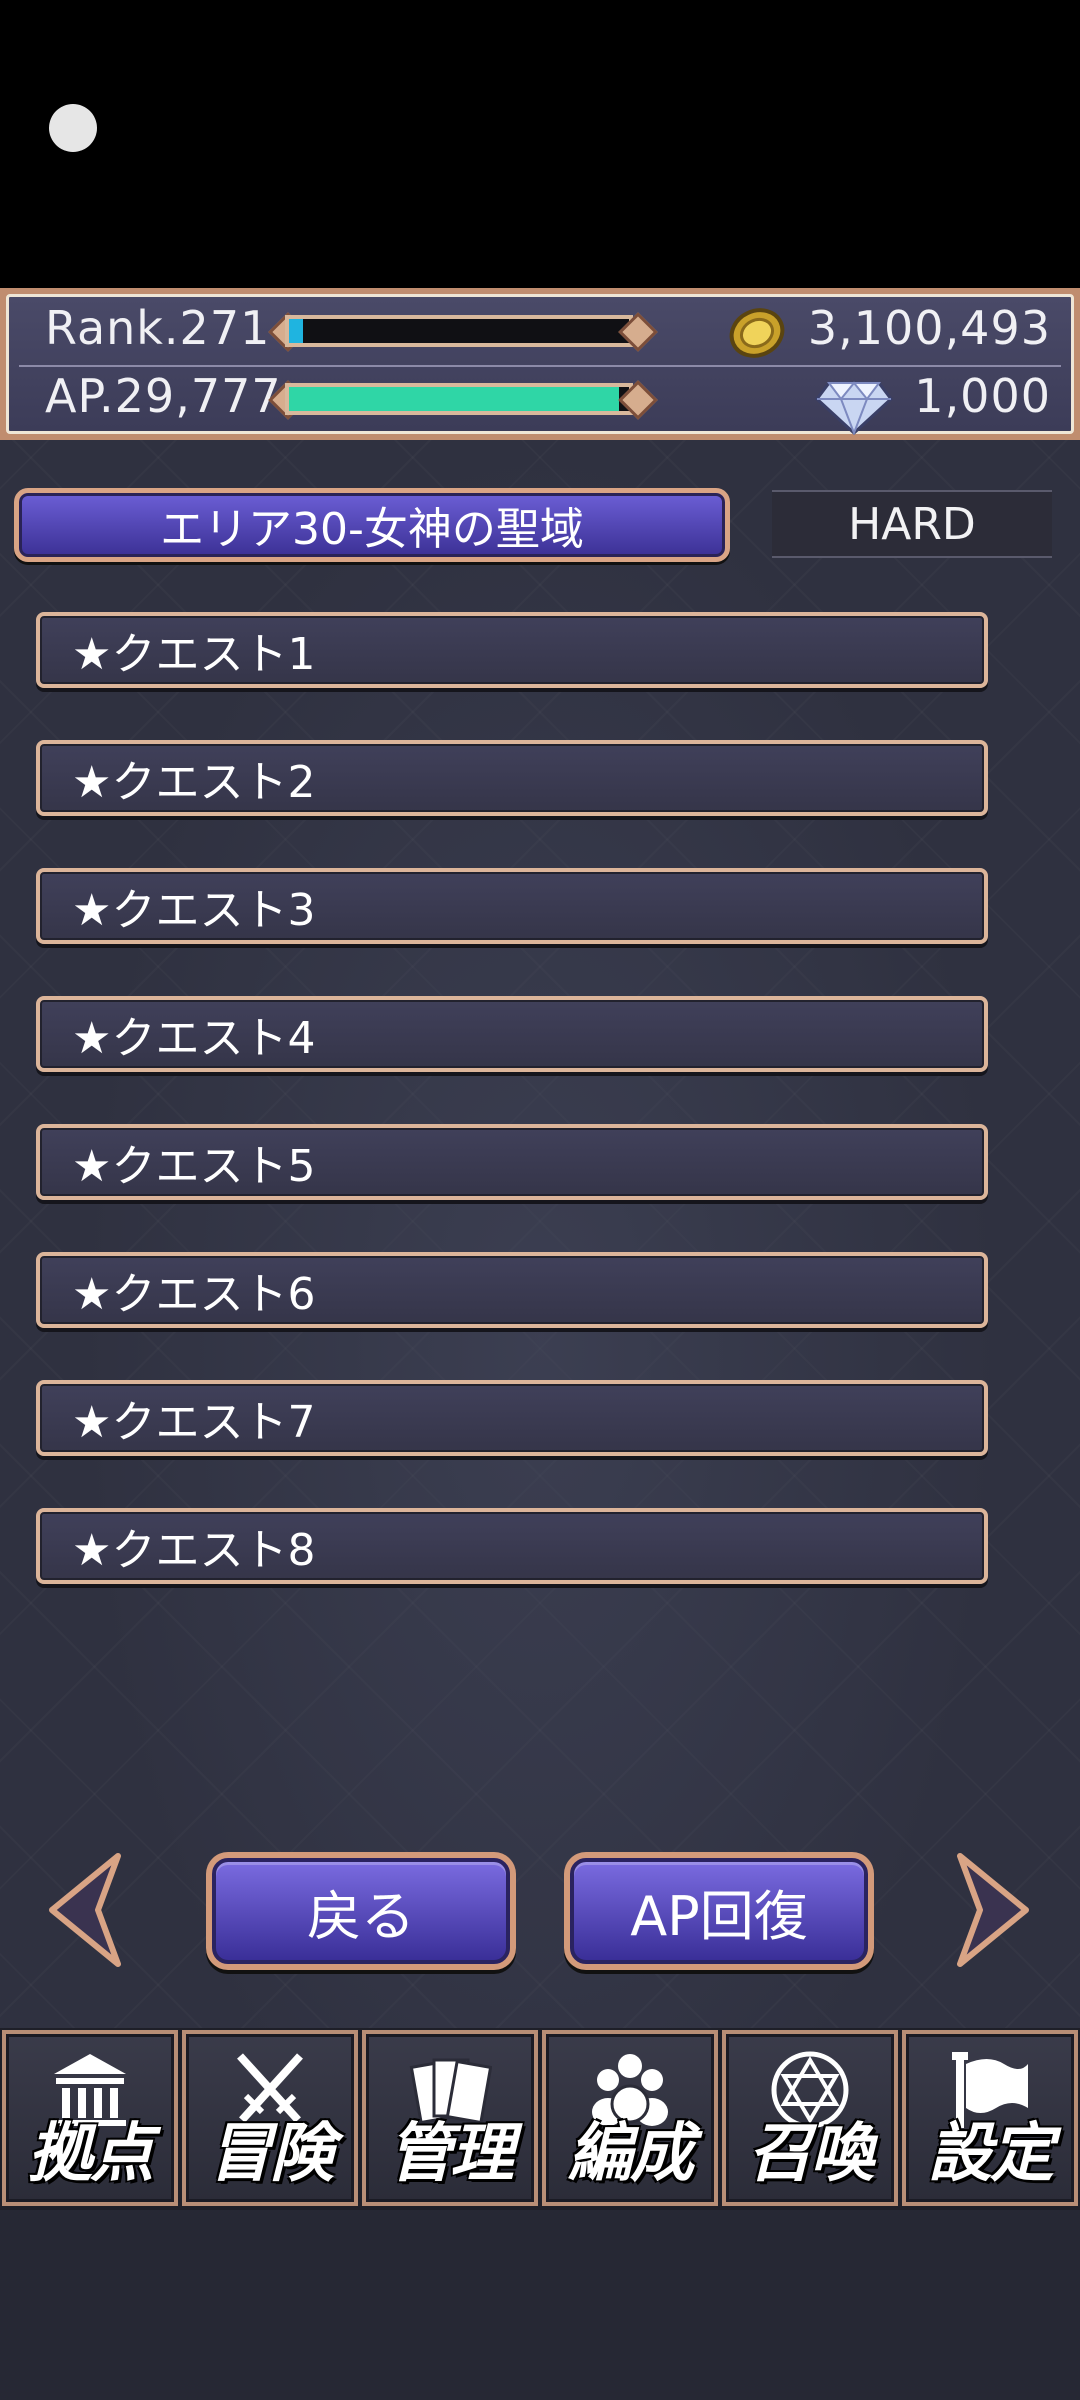 This screenshot has height=2400, width=1080. I want to click on quest-item-7: ★クエスト7, so click(512, 1418).